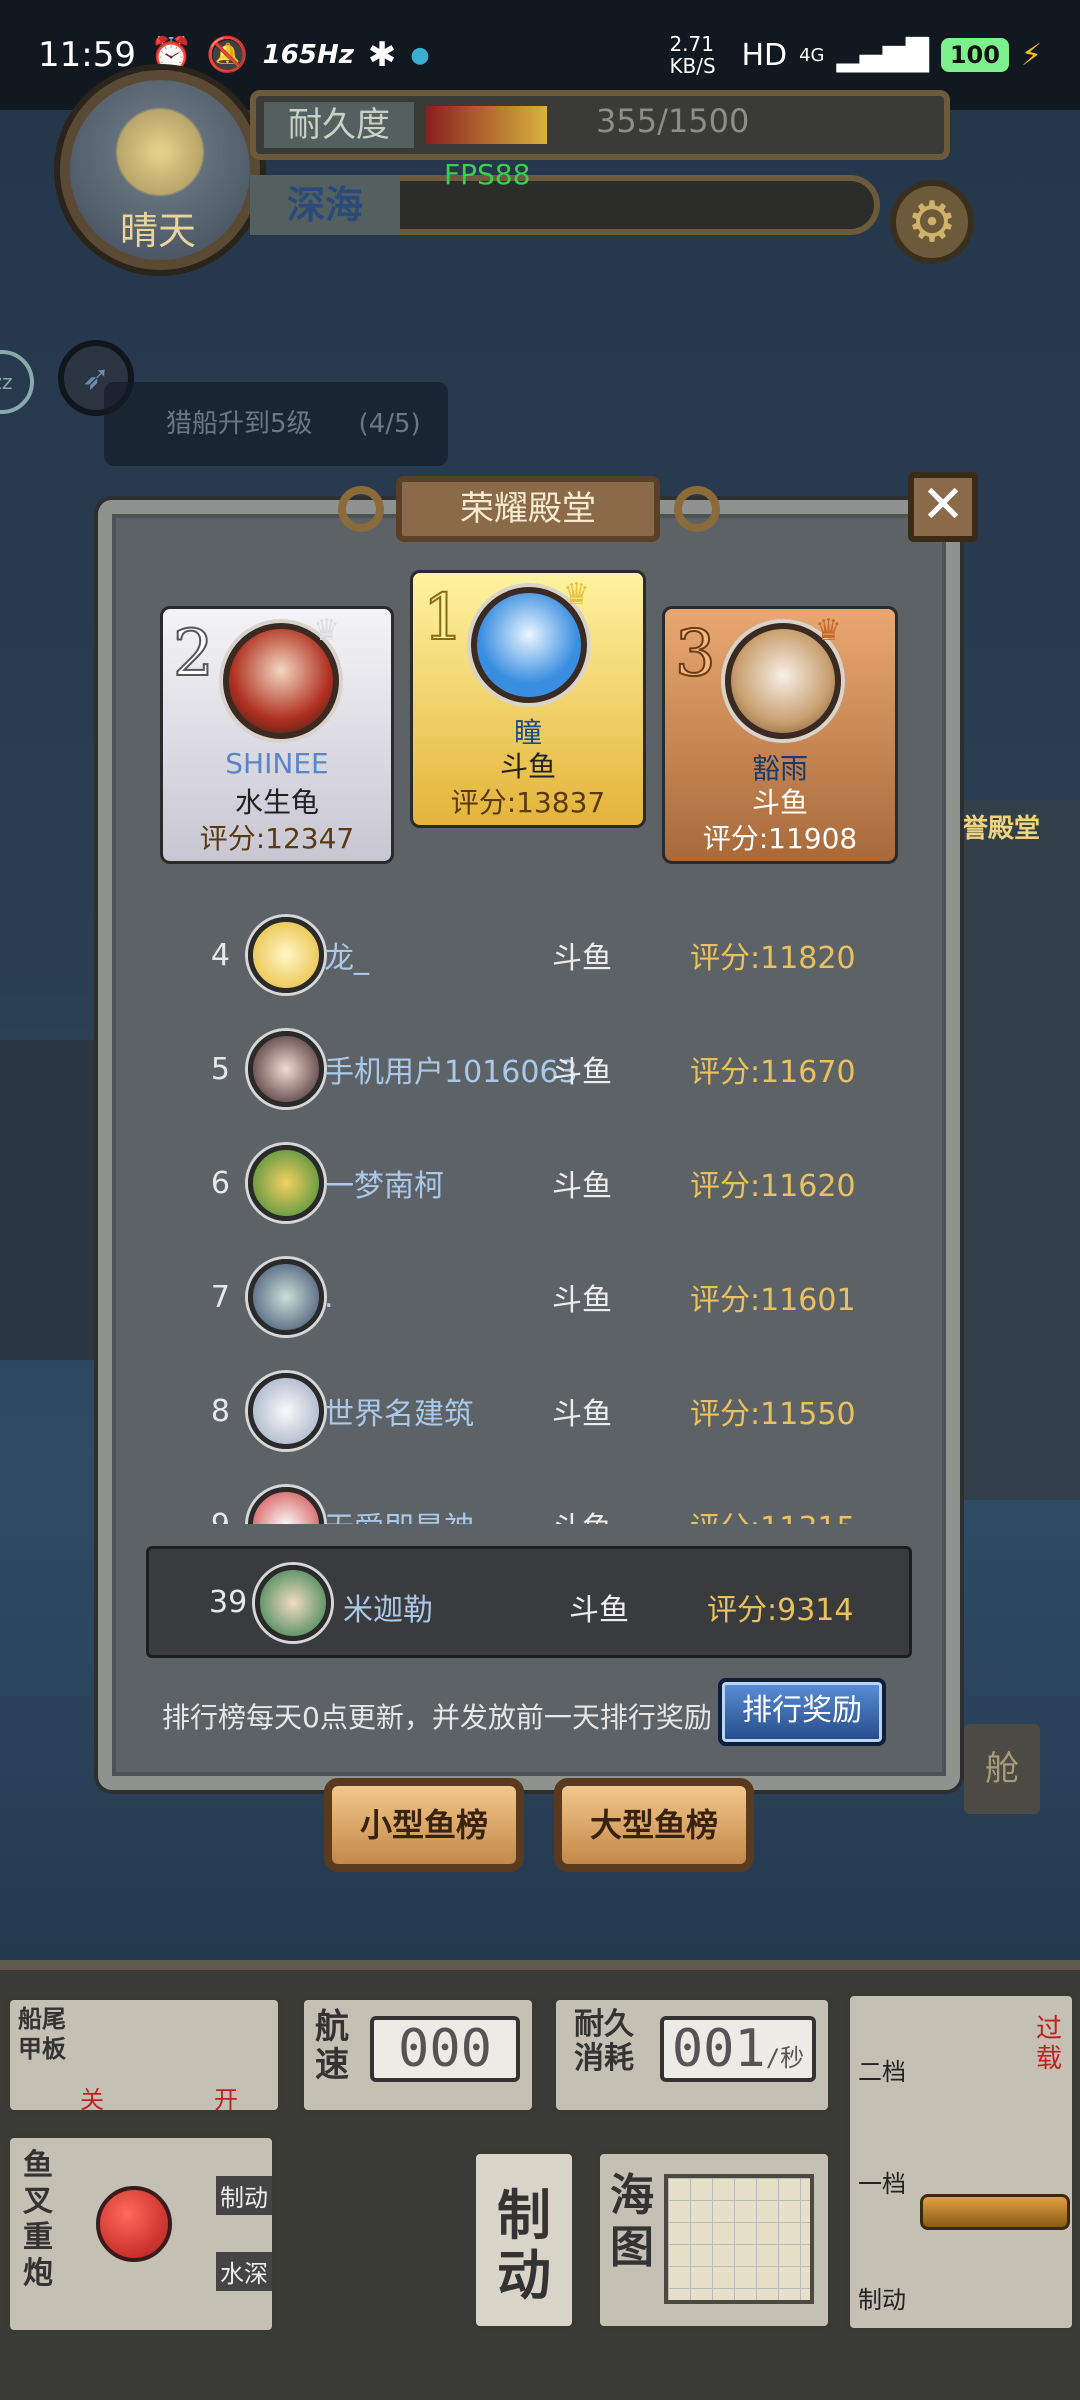 The width and height of the screenshot is (1080, 2400). I want to click on net-speed: 2.71 KB/S, so click(692, 55).